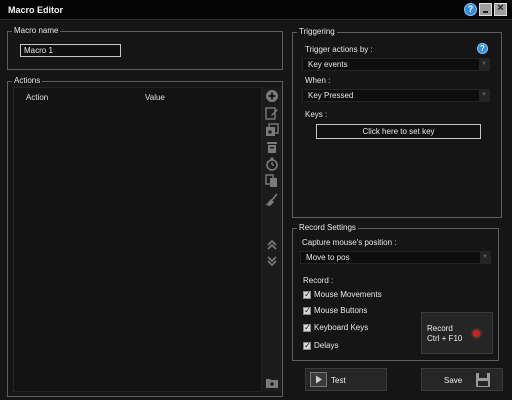 This screenshot has height=400, width=512. I want to click on delay-timer-icon, so click(272, 164).